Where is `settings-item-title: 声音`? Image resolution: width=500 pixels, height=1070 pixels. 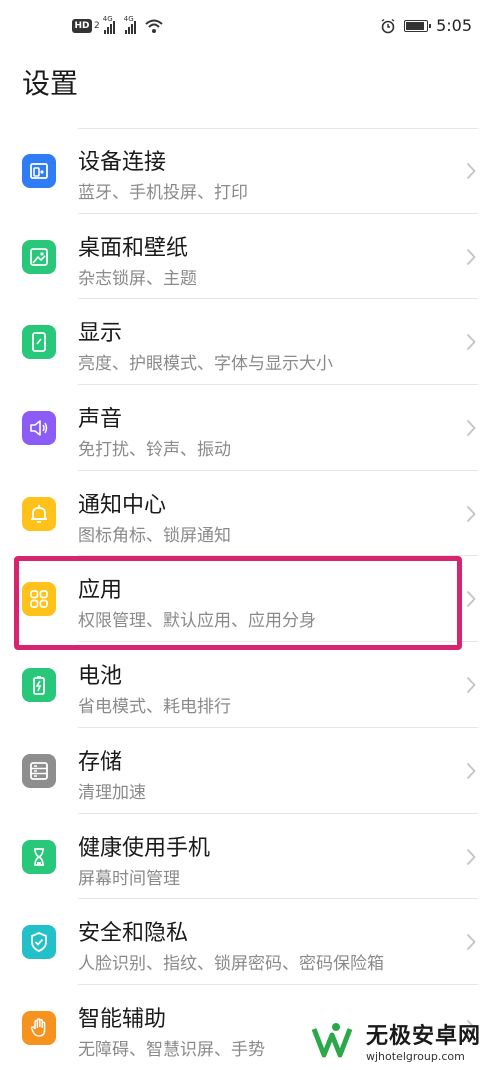
settings-item-title: 声音 is located at coordinates (100, 420).